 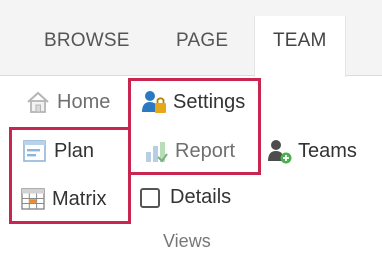 I want to click on home-label: Home, so click(x=84, y=101).